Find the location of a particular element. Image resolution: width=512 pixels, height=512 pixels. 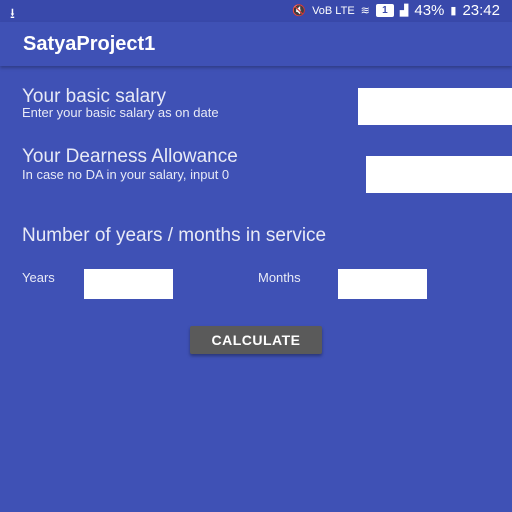

status-icons: 🔇 VoB LTE ≋ 1 ▟ 43% ▮ 23:42 is located at coordinates (396, 10).